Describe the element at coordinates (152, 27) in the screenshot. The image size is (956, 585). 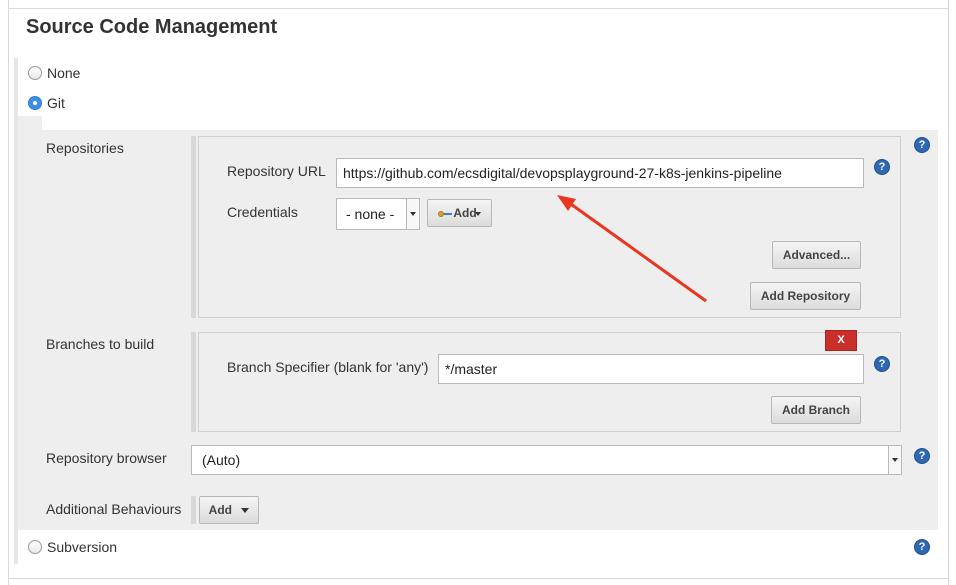
I see `section-title: Source Code Management` at that location.